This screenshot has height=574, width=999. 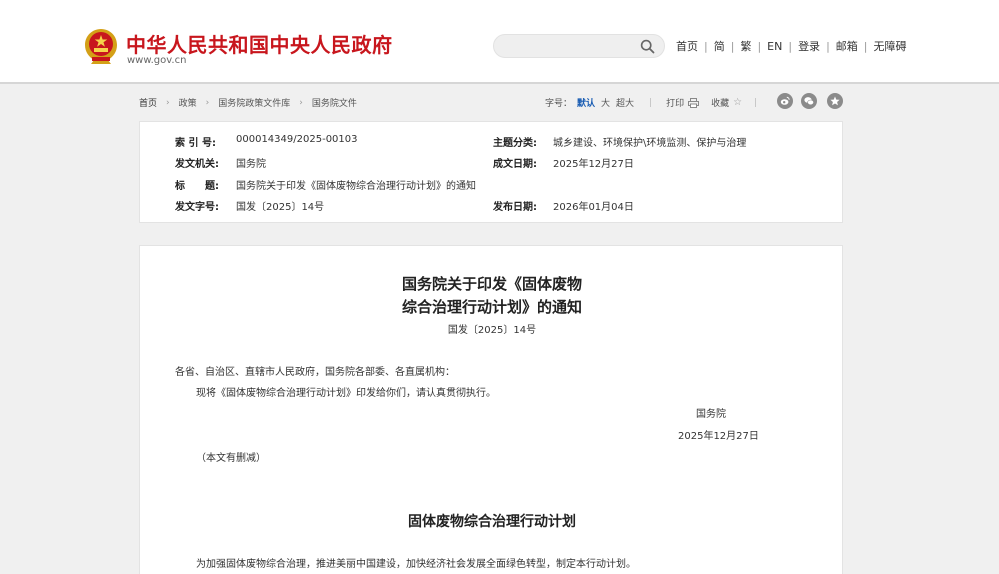 What do you see at coordinates (586, 102) in the screenshot?
I see `font-size-default: 默认` at bounding box center [586, 102].